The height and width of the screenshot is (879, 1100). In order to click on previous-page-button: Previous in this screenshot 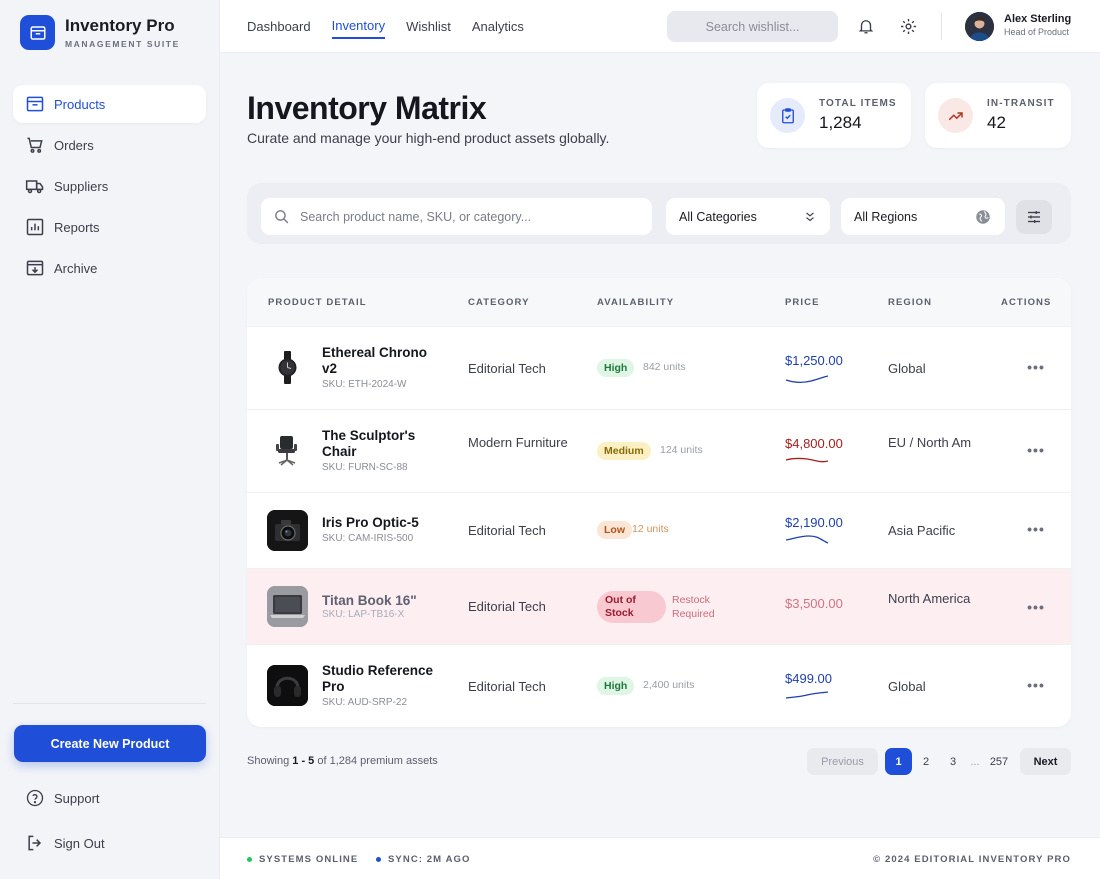, I will do `click(842, 761)`.